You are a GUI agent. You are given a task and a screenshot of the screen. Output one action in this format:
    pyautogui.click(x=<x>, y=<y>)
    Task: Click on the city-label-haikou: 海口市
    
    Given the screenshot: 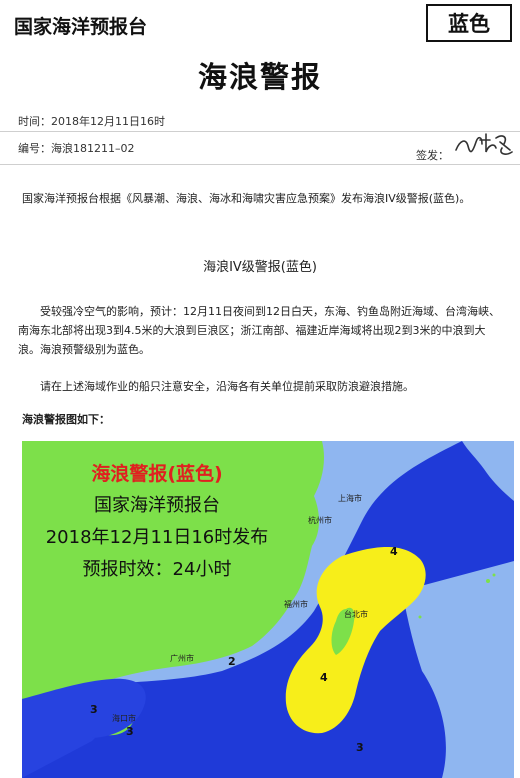 What is the action you would take?
    pyautogui.click(x=124, y=718)
    